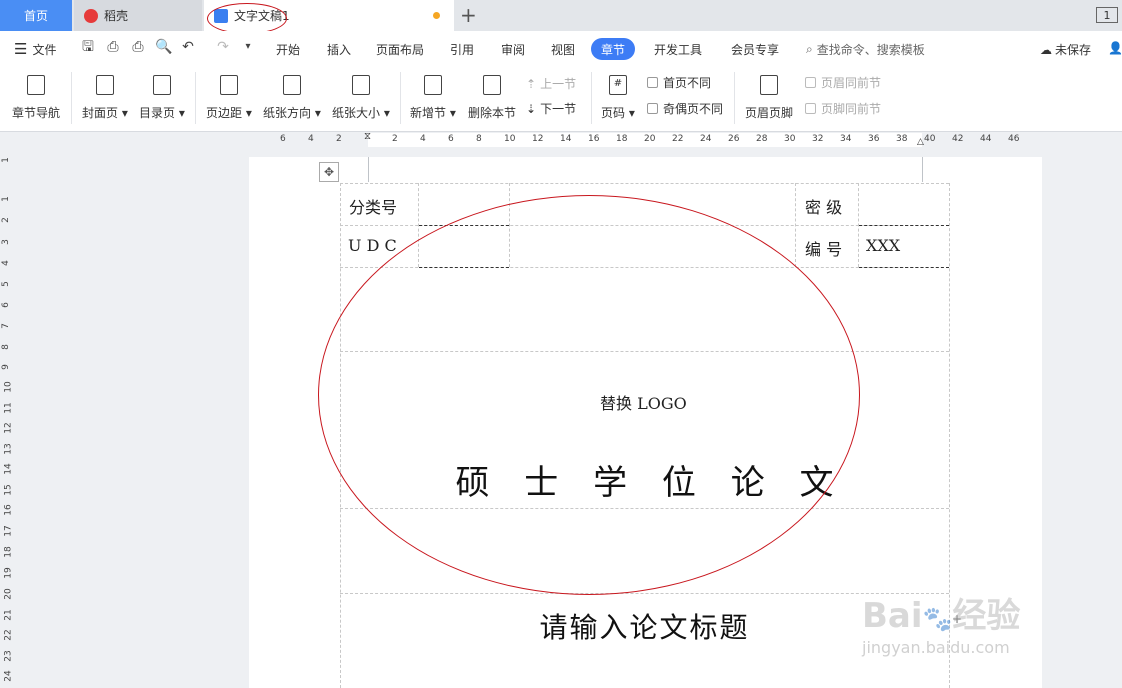 Image resolution: width=1122 pixels, height=688 pixels. I want to click on paw-icon: 🐾, so click(937, 619).